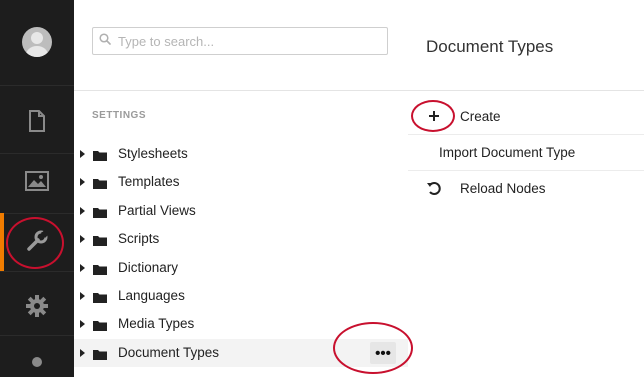 The height and width of the screenshot is (377, 644). I want to click on search-box, so click(240, 41).